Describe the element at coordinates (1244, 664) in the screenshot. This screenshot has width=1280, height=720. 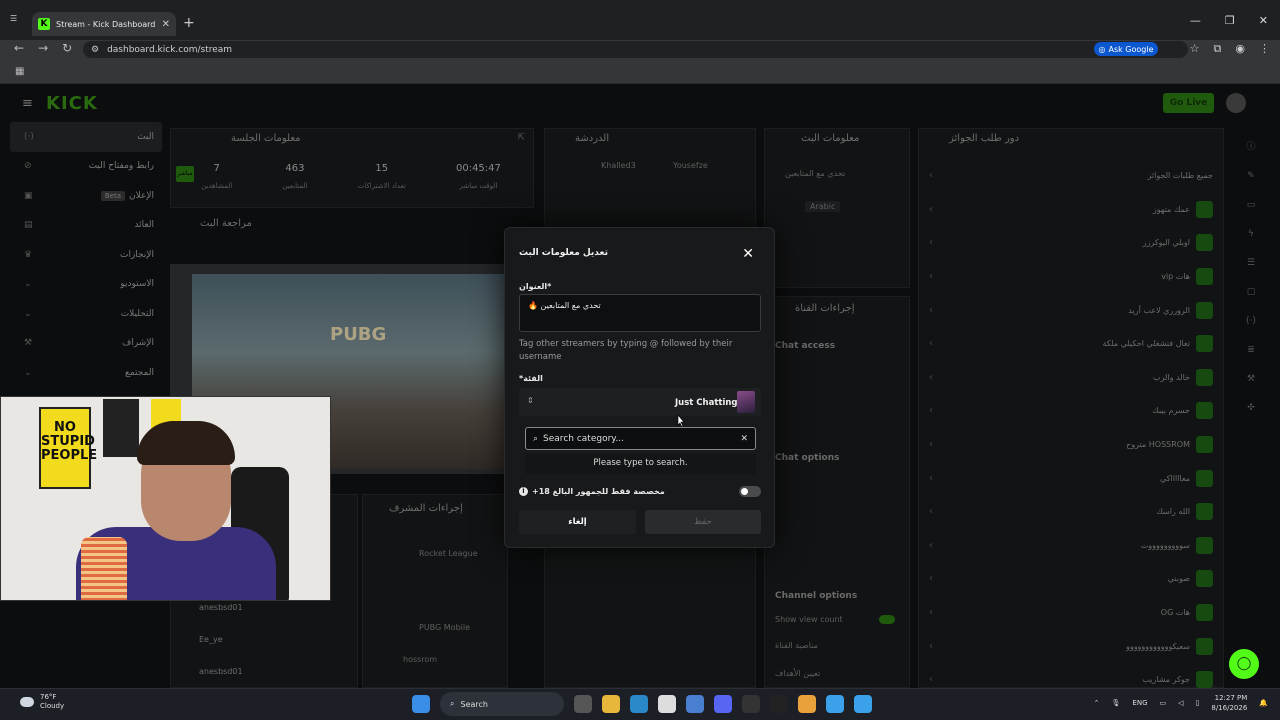
I see `support-chat-button: ◯` at that location.